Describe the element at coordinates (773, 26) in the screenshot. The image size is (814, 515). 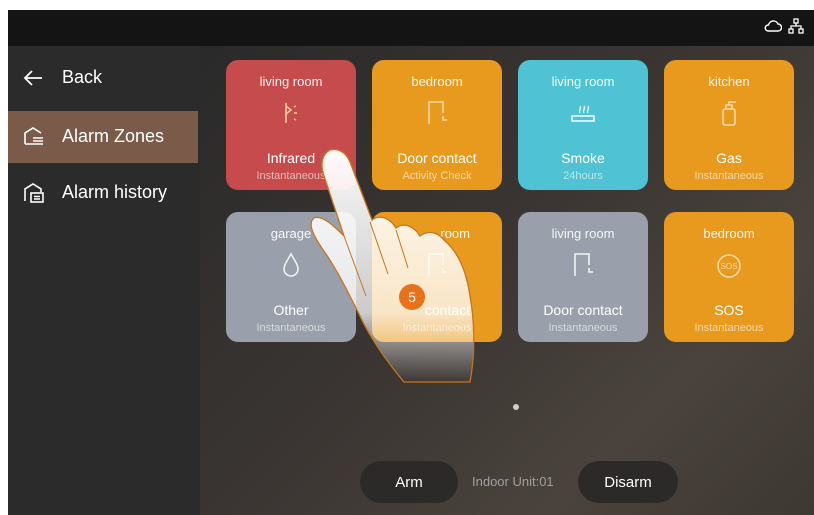
I see `cloud-icon` at that location.